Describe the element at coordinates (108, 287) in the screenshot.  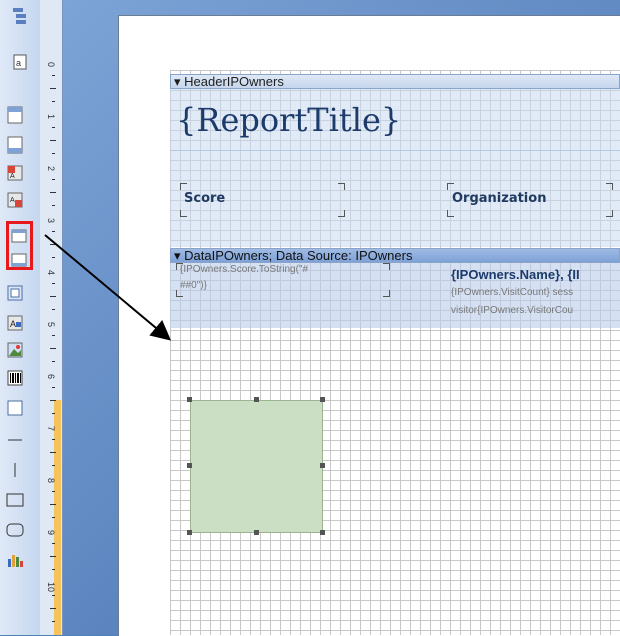
I see `annotation-arrow` at that location.